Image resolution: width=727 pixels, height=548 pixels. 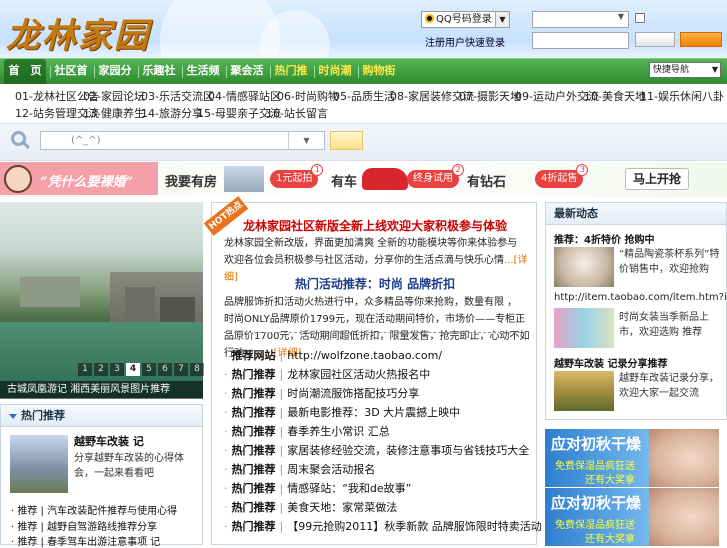 I want to click on nav-item: 社区首页, so click(x=71, y=80).